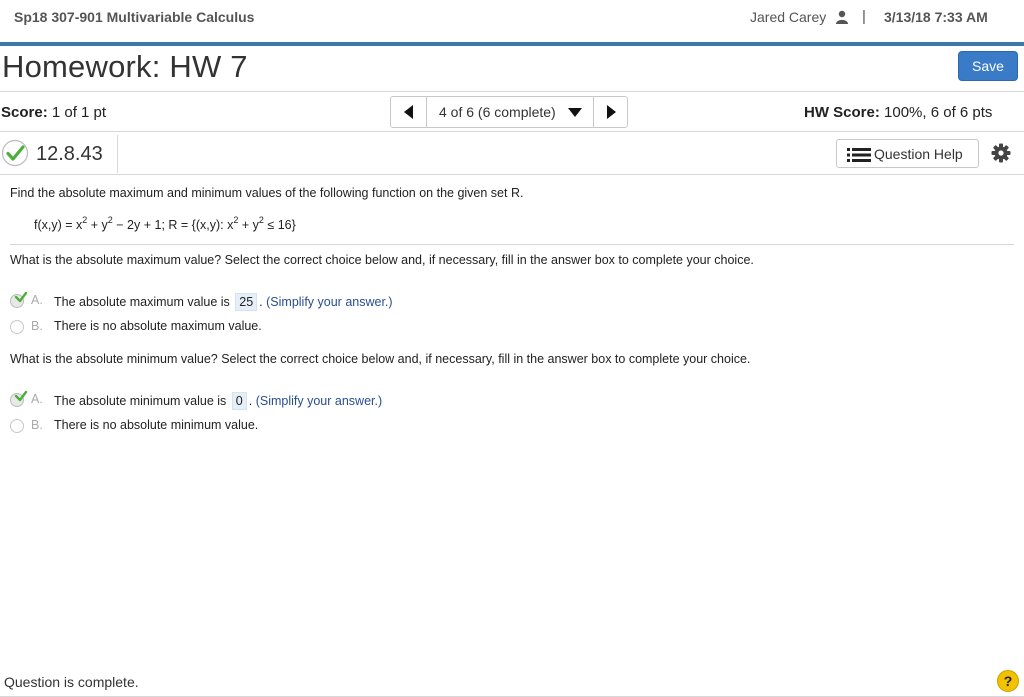 This screenshot has width=1024, height=697. I want to click on score-label: Score:, so click(24, 112).